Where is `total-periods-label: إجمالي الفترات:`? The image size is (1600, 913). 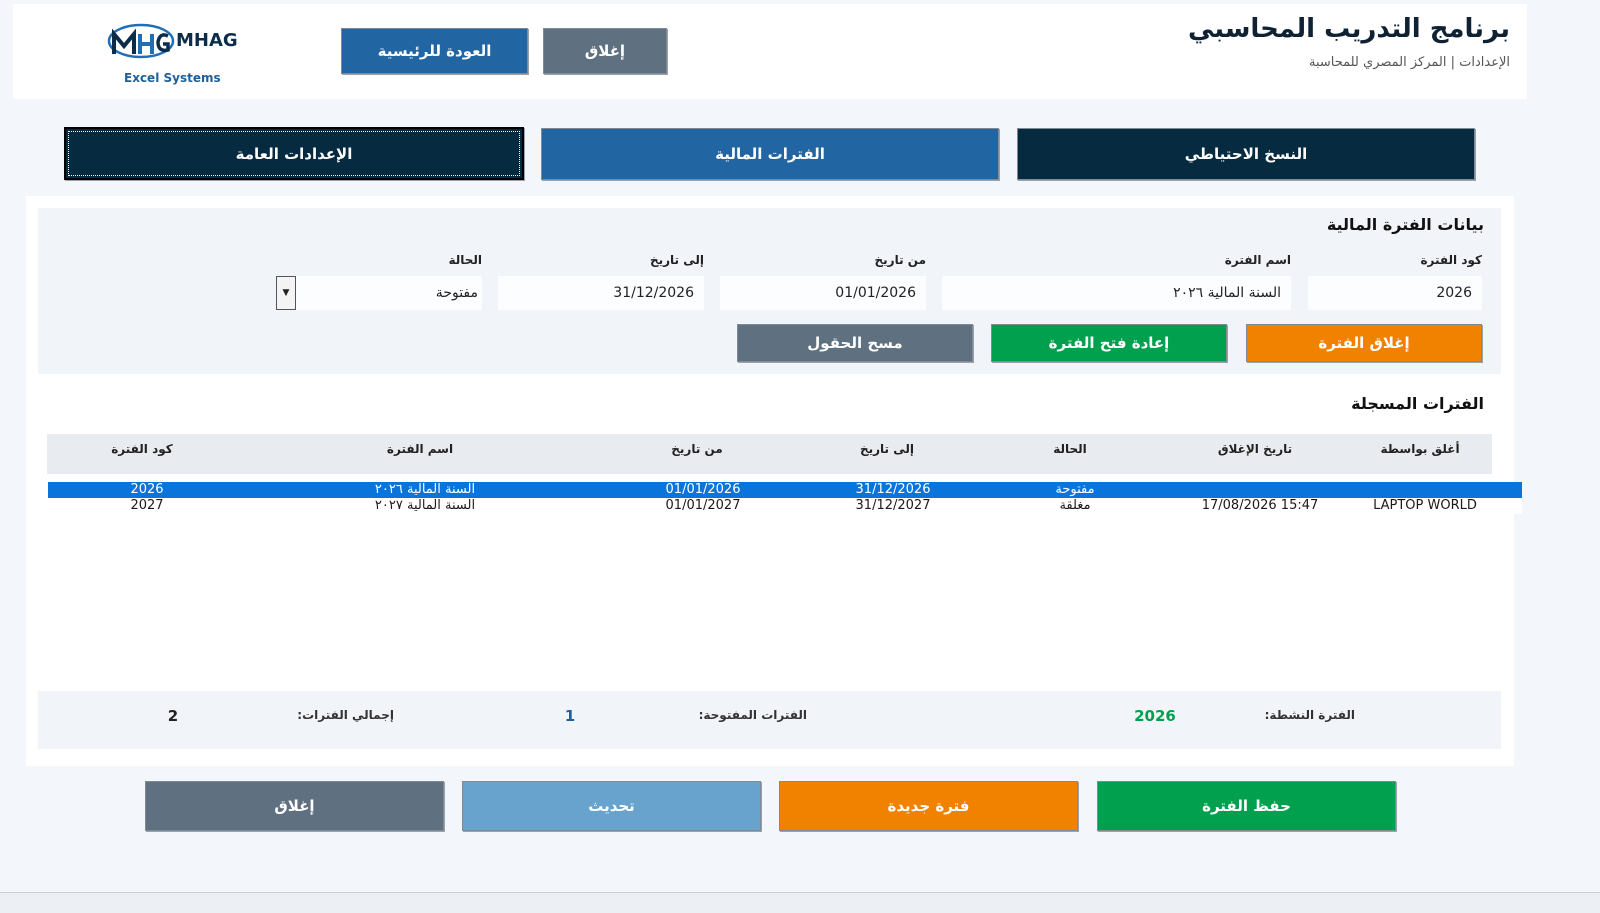 total-periods-label: إجمالي الفترات: is located at coordinates (345, 715).